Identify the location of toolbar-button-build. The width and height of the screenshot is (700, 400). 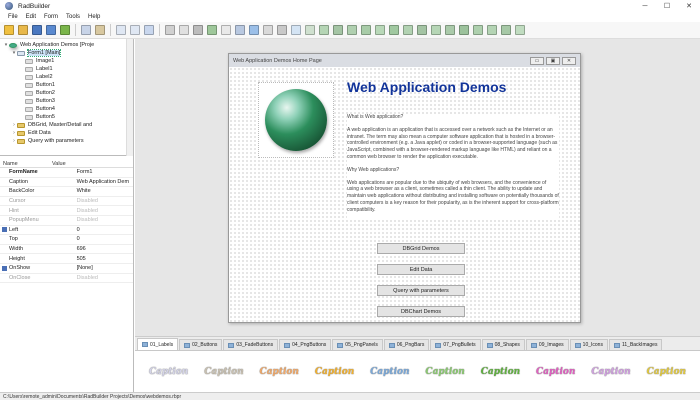
(64, 30).